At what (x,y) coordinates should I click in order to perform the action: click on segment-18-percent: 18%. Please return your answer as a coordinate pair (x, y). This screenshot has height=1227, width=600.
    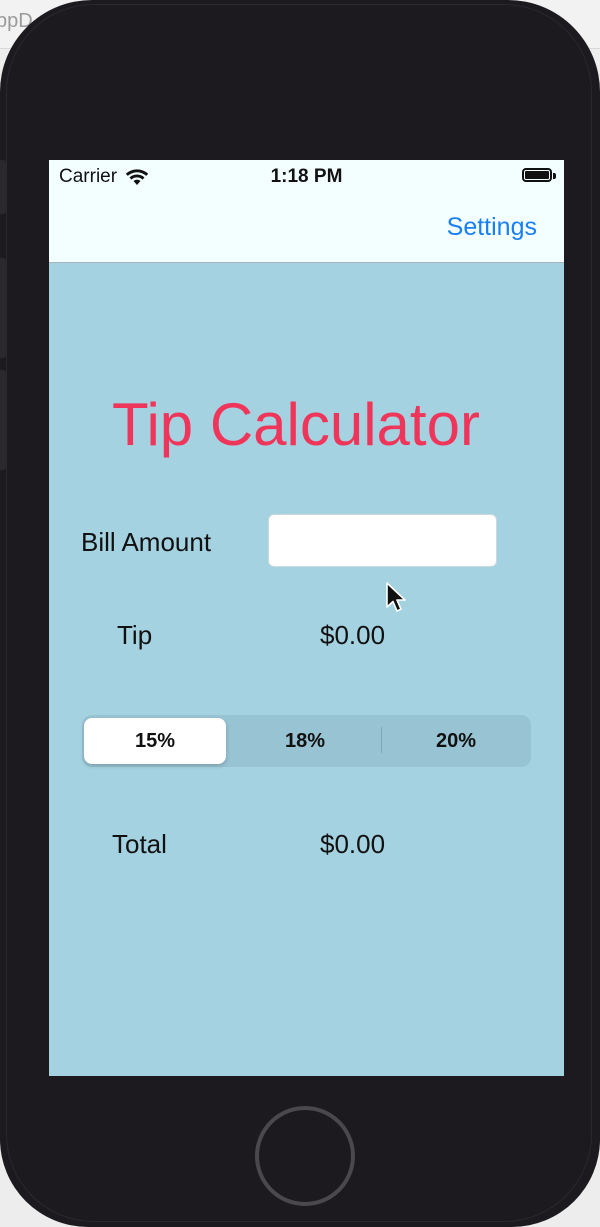
    Looking at the image, I should click on (305, 741).